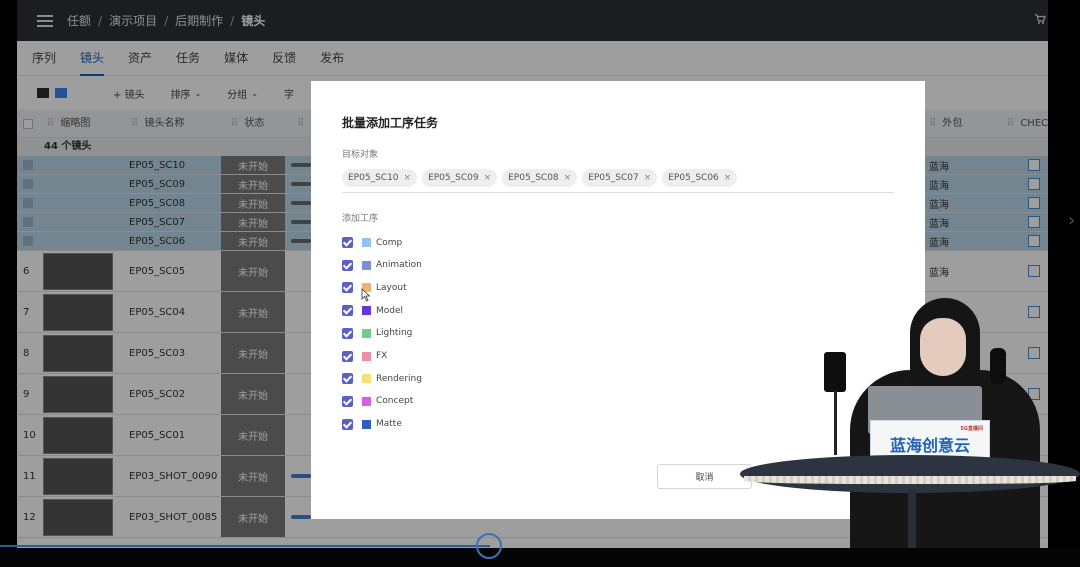  What do you see at coordinates (360, 219) in the screenshot?
I see `process-label: 添加工序` at bounding box center [360, 219].